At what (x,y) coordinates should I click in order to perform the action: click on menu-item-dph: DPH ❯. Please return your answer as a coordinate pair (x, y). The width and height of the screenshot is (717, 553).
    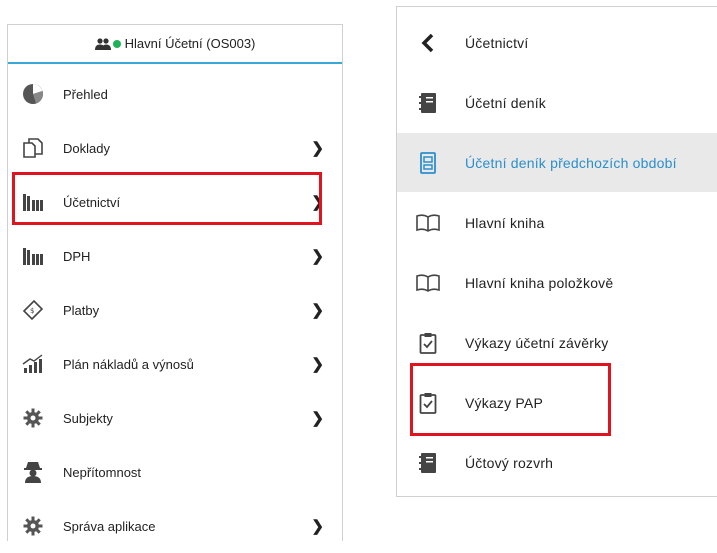
    Looking at the image, I should click on (175, 256).